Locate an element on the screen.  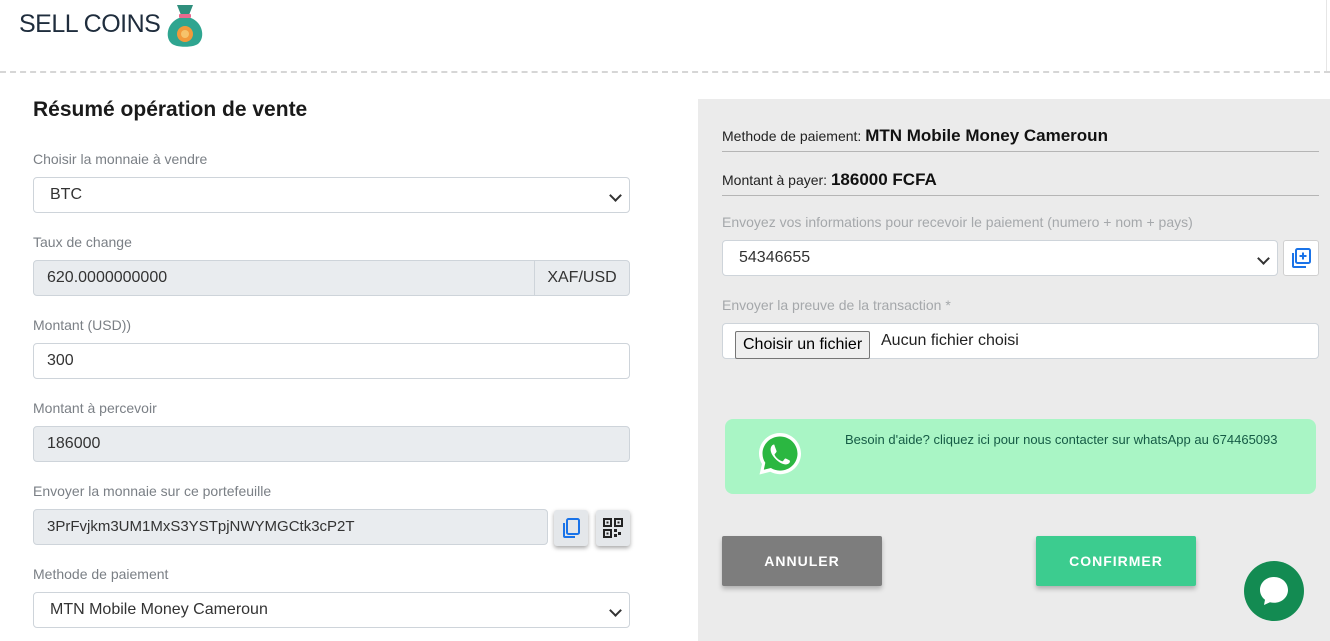
qr-code-button is located at coordinates (613, 528).